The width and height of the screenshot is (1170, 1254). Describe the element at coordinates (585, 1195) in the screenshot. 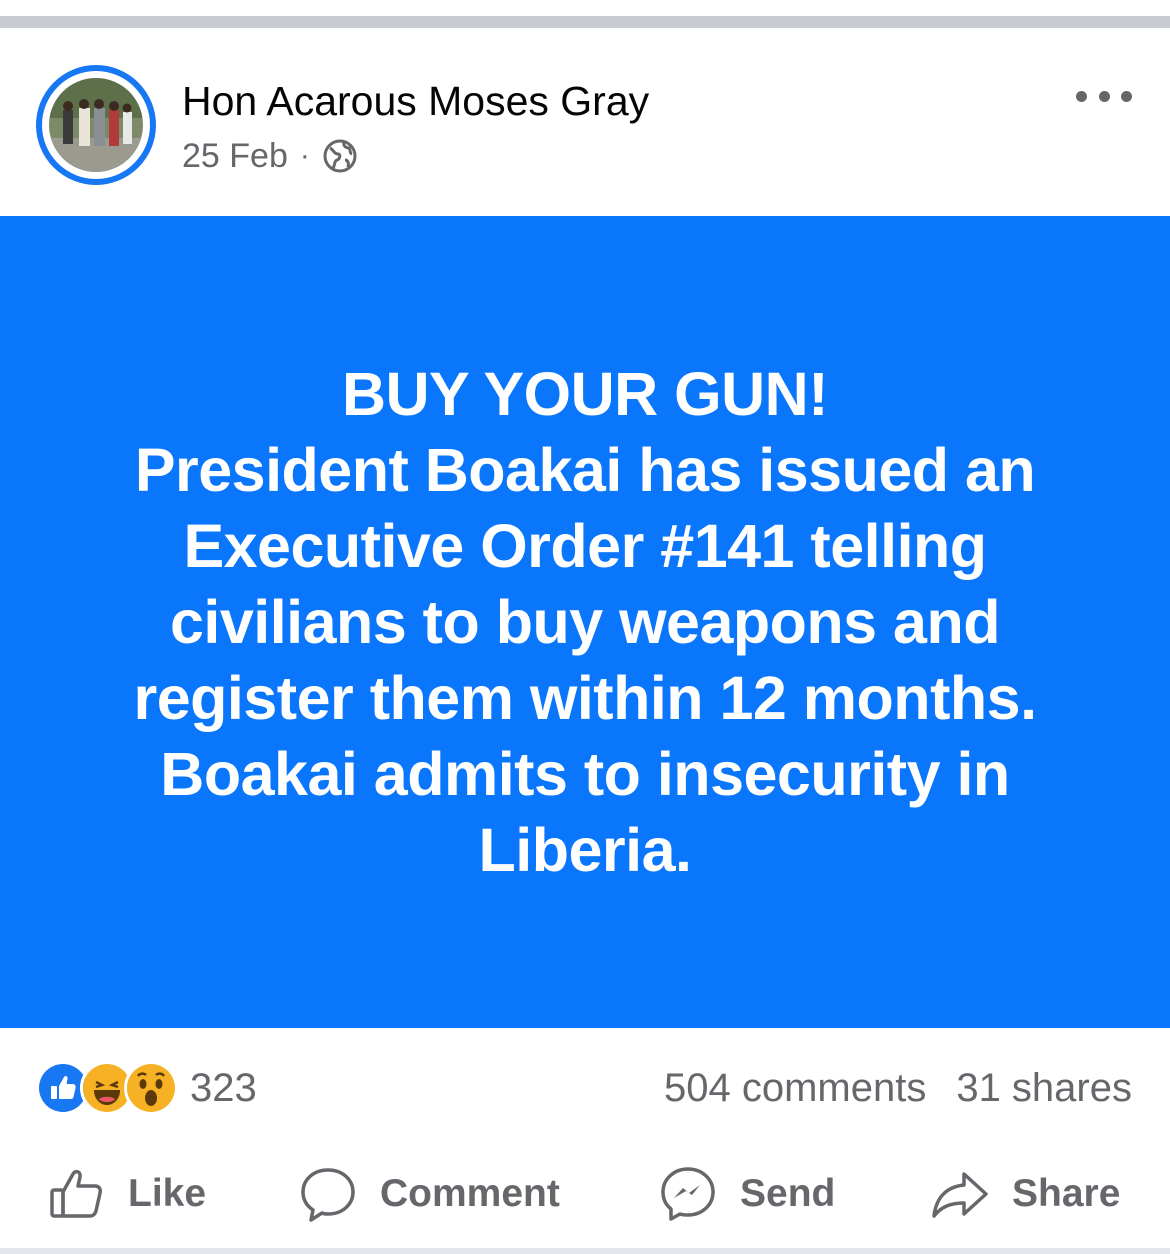

I see `post-actions: Like Comment Send Share` at that location.